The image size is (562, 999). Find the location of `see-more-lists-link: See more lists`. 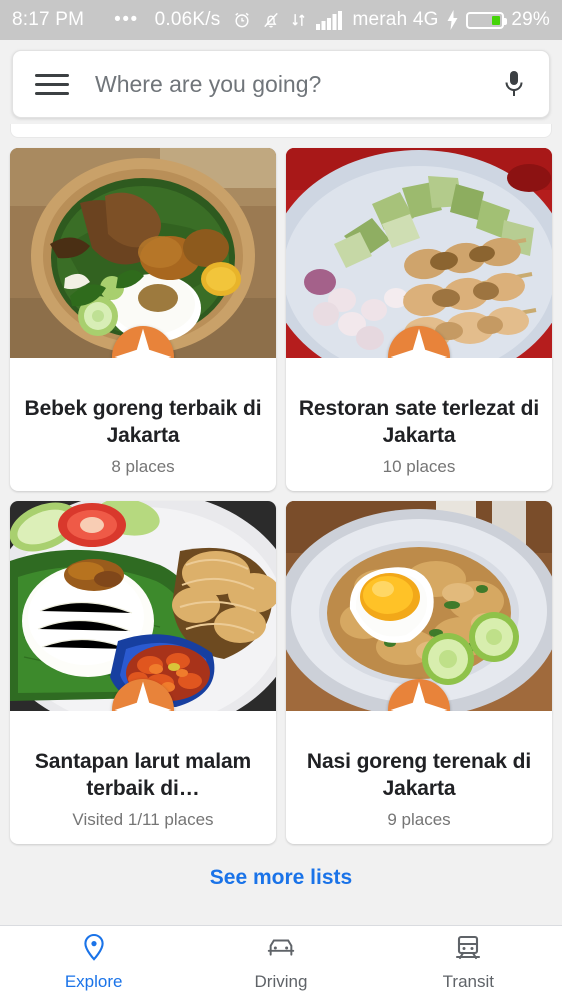

see-more-lists-link: See more lists is located at coordinates (281, 878).